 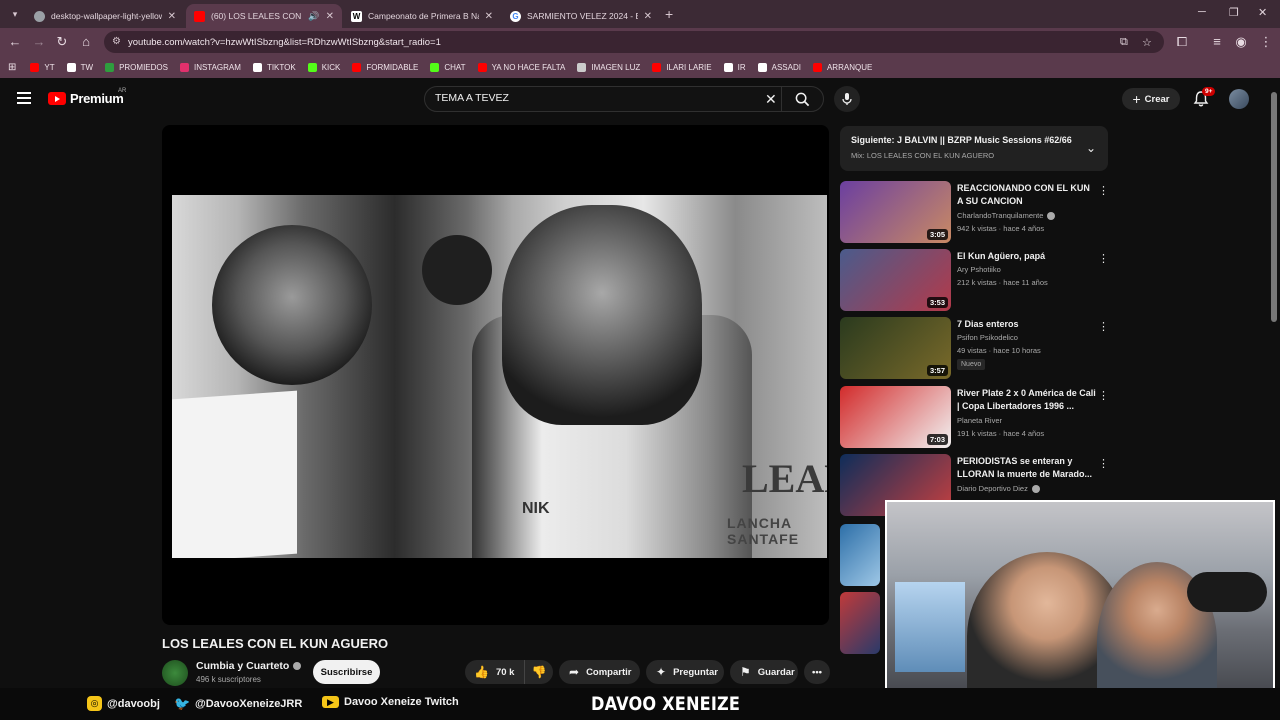 I want to click on recommended-title: REACCIONANDO CON EL KUN A SU CANCION, so click(x=1027, y=195).